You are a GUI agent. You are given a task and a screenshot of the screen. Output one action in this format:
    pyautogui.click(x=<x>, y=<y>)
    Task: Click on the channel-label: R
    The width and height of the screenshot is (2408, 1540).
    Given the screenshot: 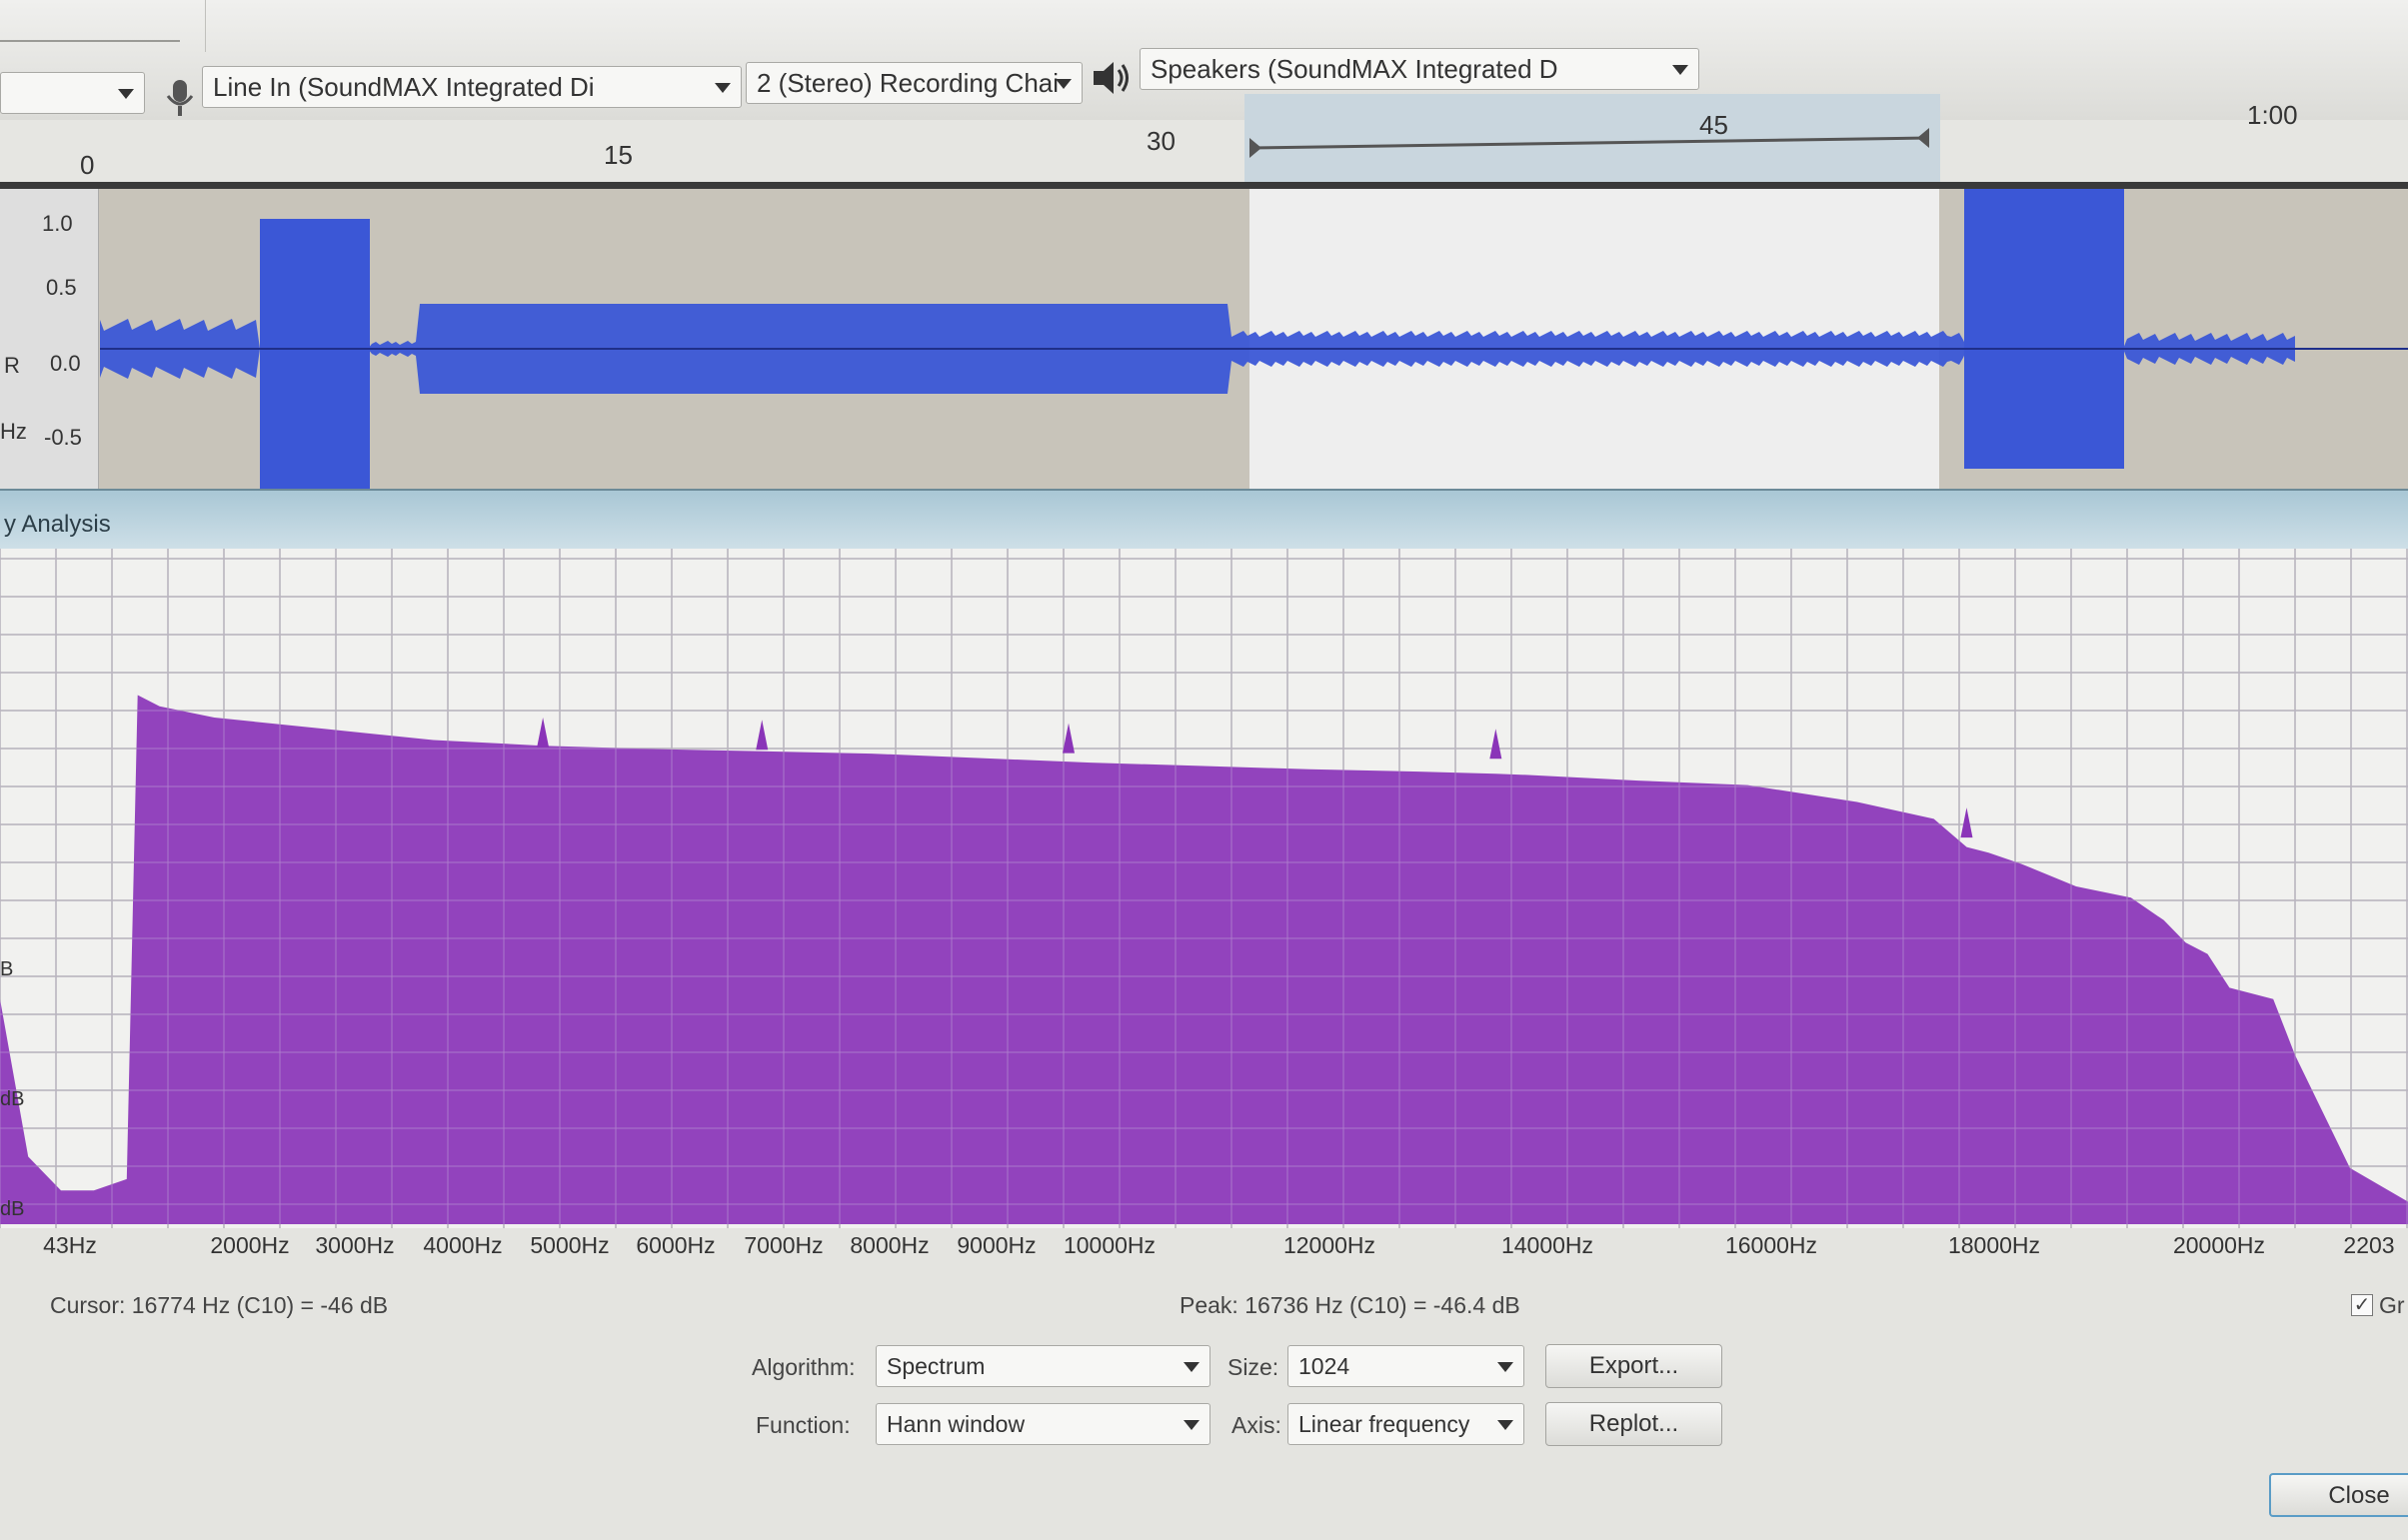 What is the action you would take?
    pyautogui.click(x=12, y=365)
    